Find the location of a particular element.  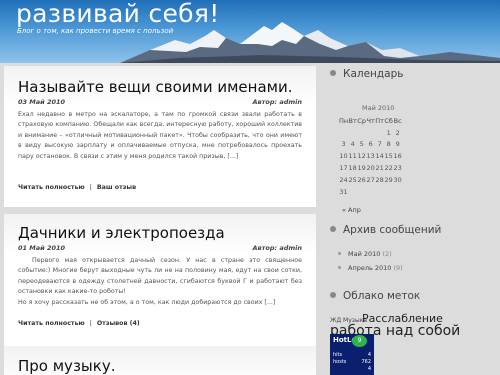

calendar-day: 7 is located at coordinates (379, 144).